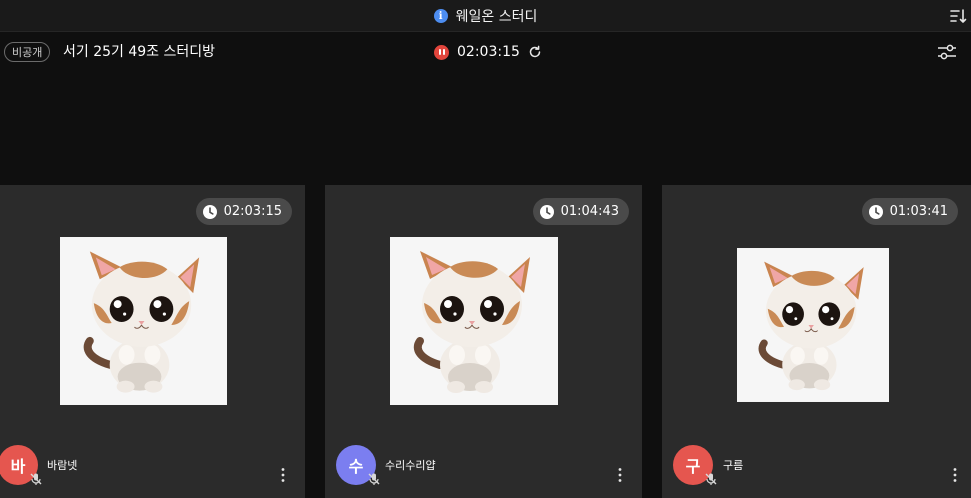 The height and width of the screenshot is (498, 971). What do you see at coordinates (918, 211) in the screenshot?
I see `study-time-text: 01:03:41` at bounding box center [918, 211].